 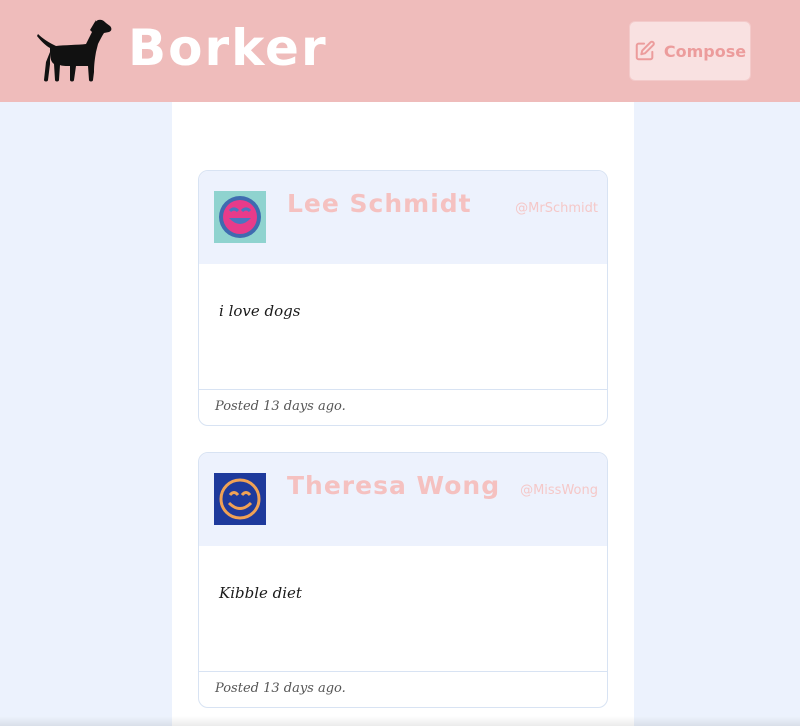 I want to click on post-header: Theresa Wong @MissWong, so click(x=403, y=499).